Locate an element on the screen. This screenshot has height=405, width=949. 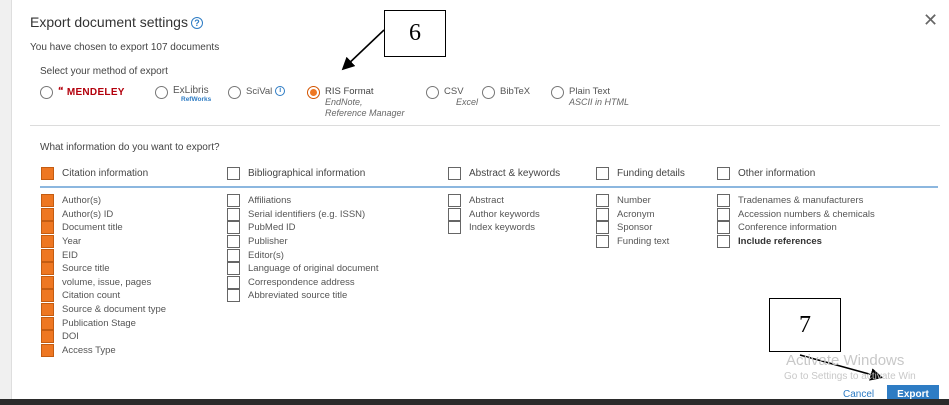
field-label: Sponsor is located at coordinates (635, 228).